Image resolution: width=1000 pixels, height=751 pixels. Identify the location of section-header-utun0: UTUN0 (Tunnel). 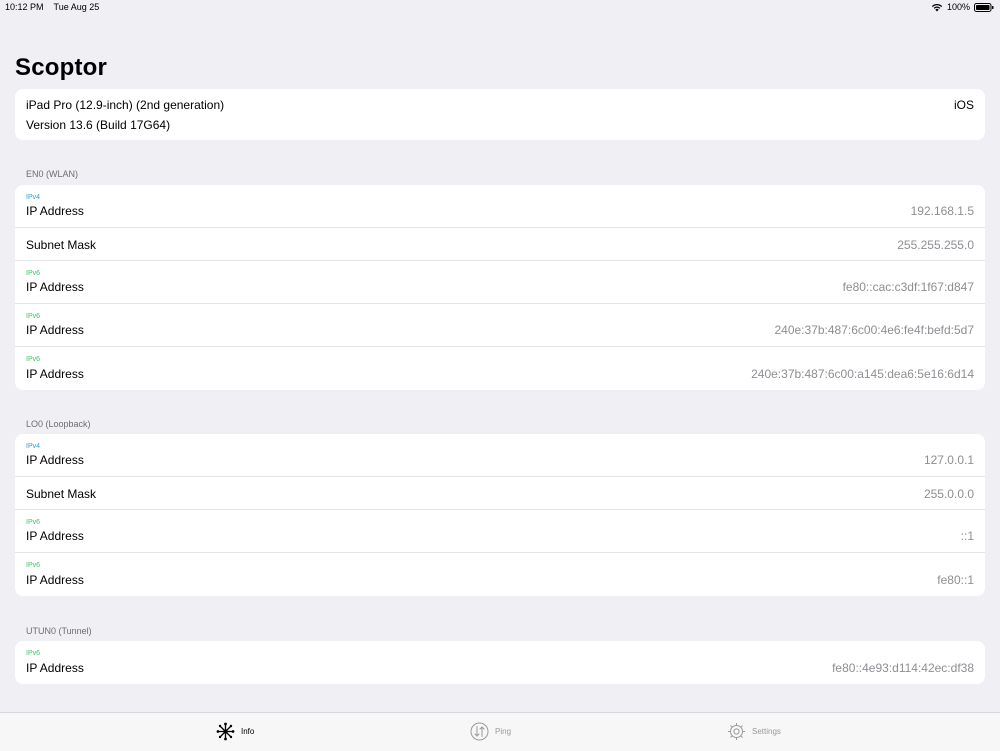
(59, 631).